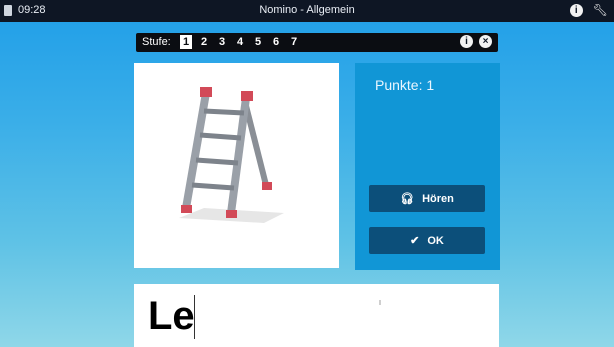  I want to click on mouse-pointer-icon, so click(380, 302).